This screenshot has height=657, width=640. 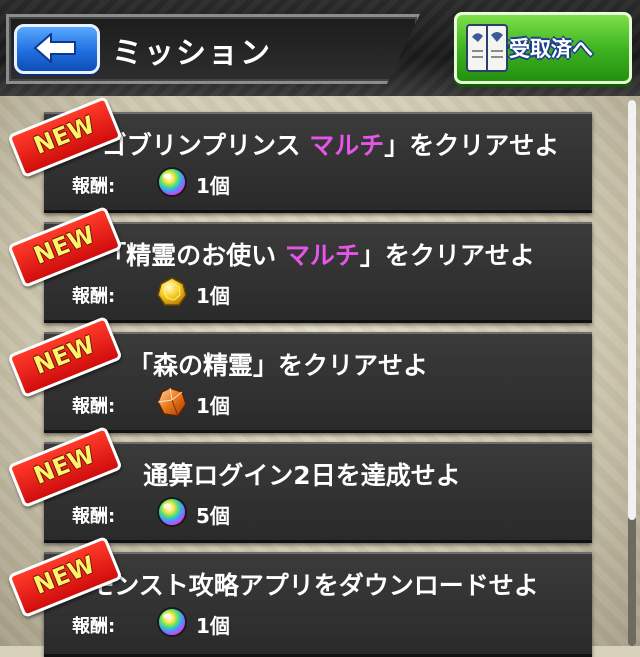 I want to click on back-button, so click(x=57, y=49).